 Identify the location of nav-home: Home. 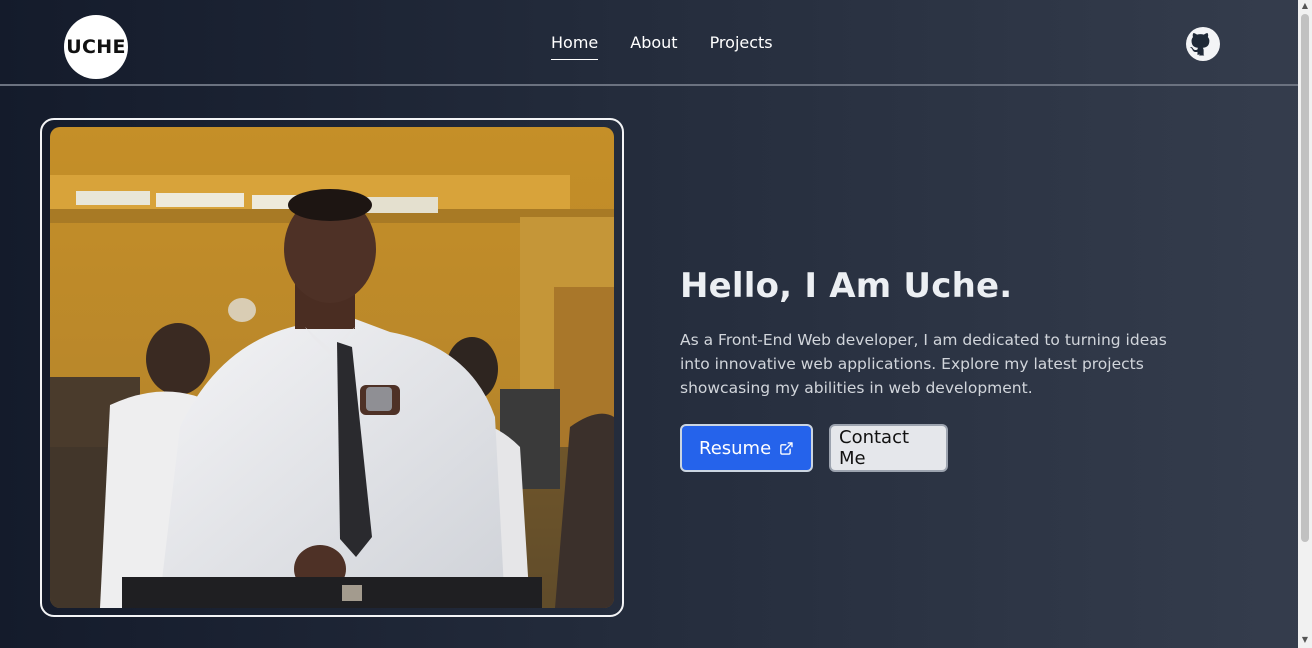
(575, 46).